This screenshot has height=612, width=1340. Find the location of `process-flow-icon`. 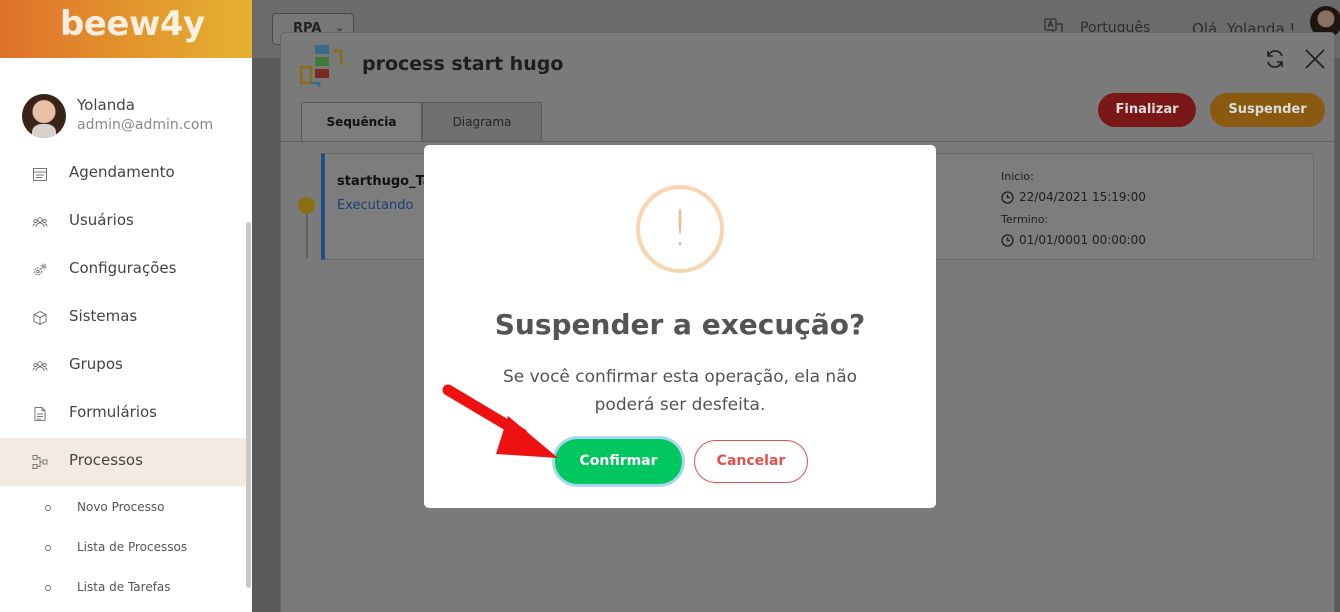

process-flow-icon is located at coordinates (321, 66).